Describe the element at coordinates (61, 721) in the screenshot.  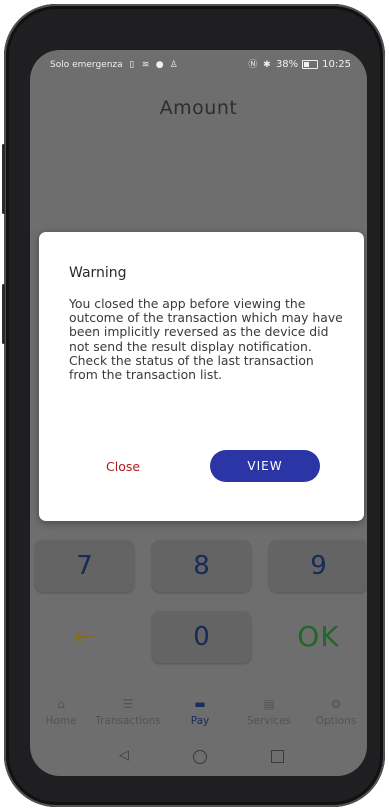
I see `tab-home-label: Home` at that location.